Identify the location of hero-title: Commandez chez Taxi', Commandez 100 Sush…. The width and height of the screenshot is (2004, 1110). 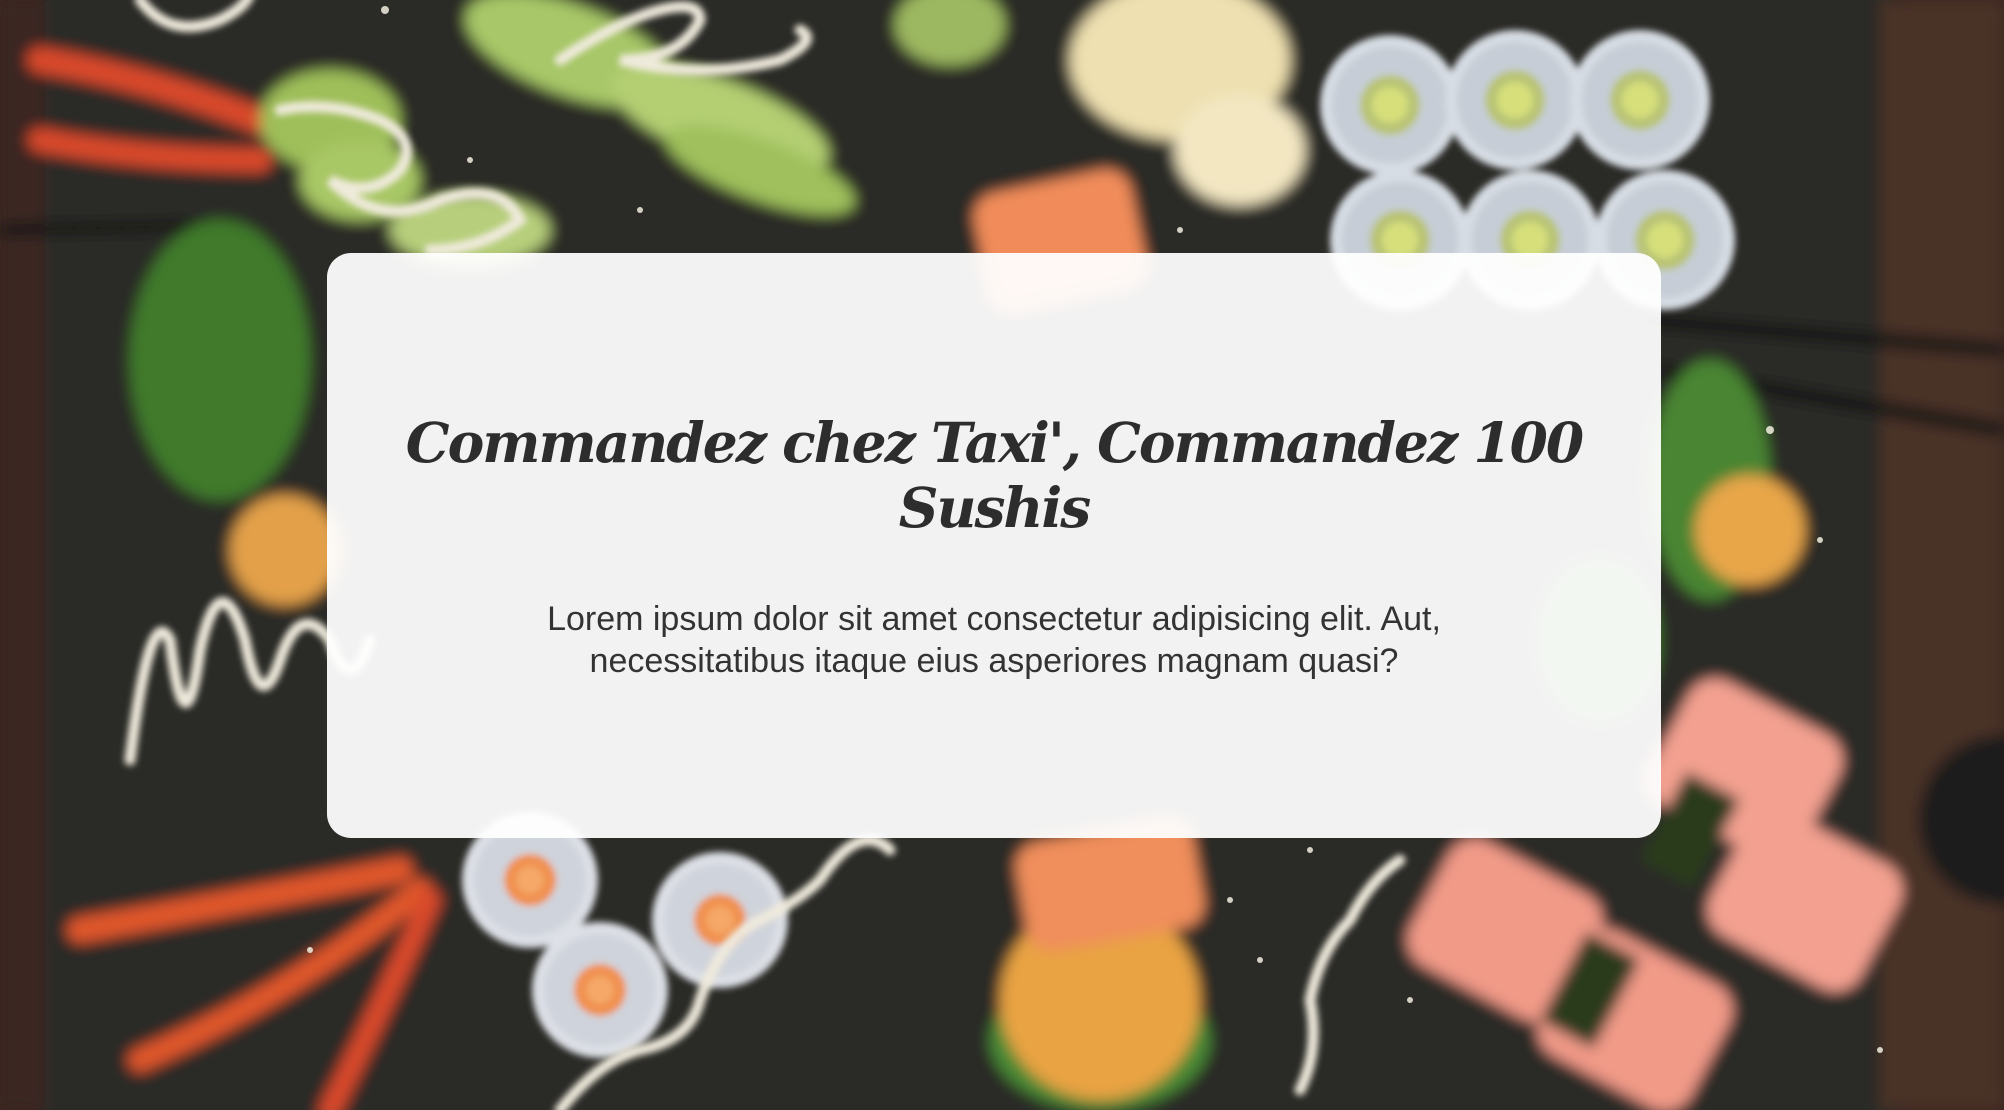
(994, 474).